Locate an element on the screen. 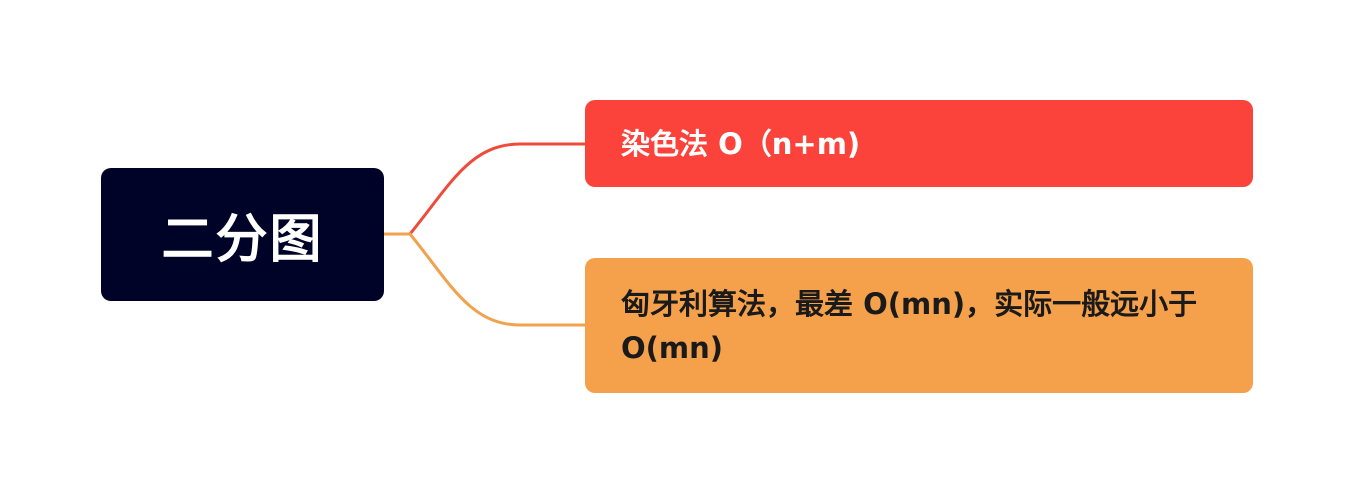 This screenshot has width=1354, height=494. branch-node-coloring: 染色法 O（n+m) is located at coordinates (919, 143).